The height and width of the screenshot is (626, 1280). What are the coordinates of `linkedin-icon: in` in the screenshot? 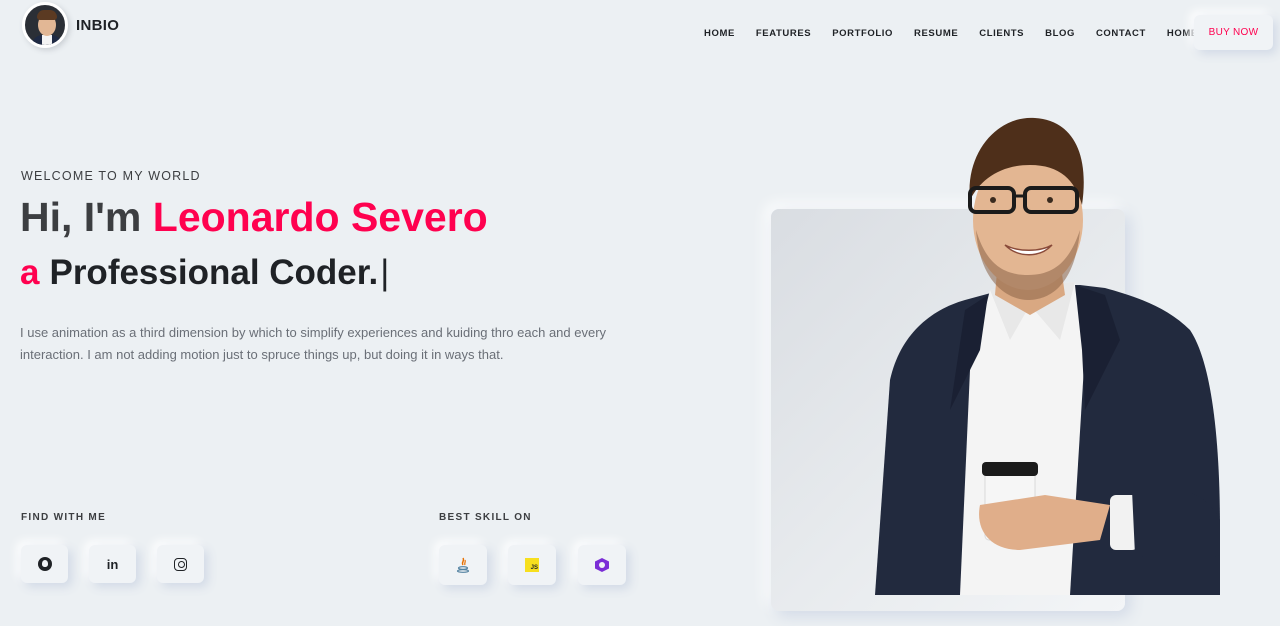 It's located at (112, 564).